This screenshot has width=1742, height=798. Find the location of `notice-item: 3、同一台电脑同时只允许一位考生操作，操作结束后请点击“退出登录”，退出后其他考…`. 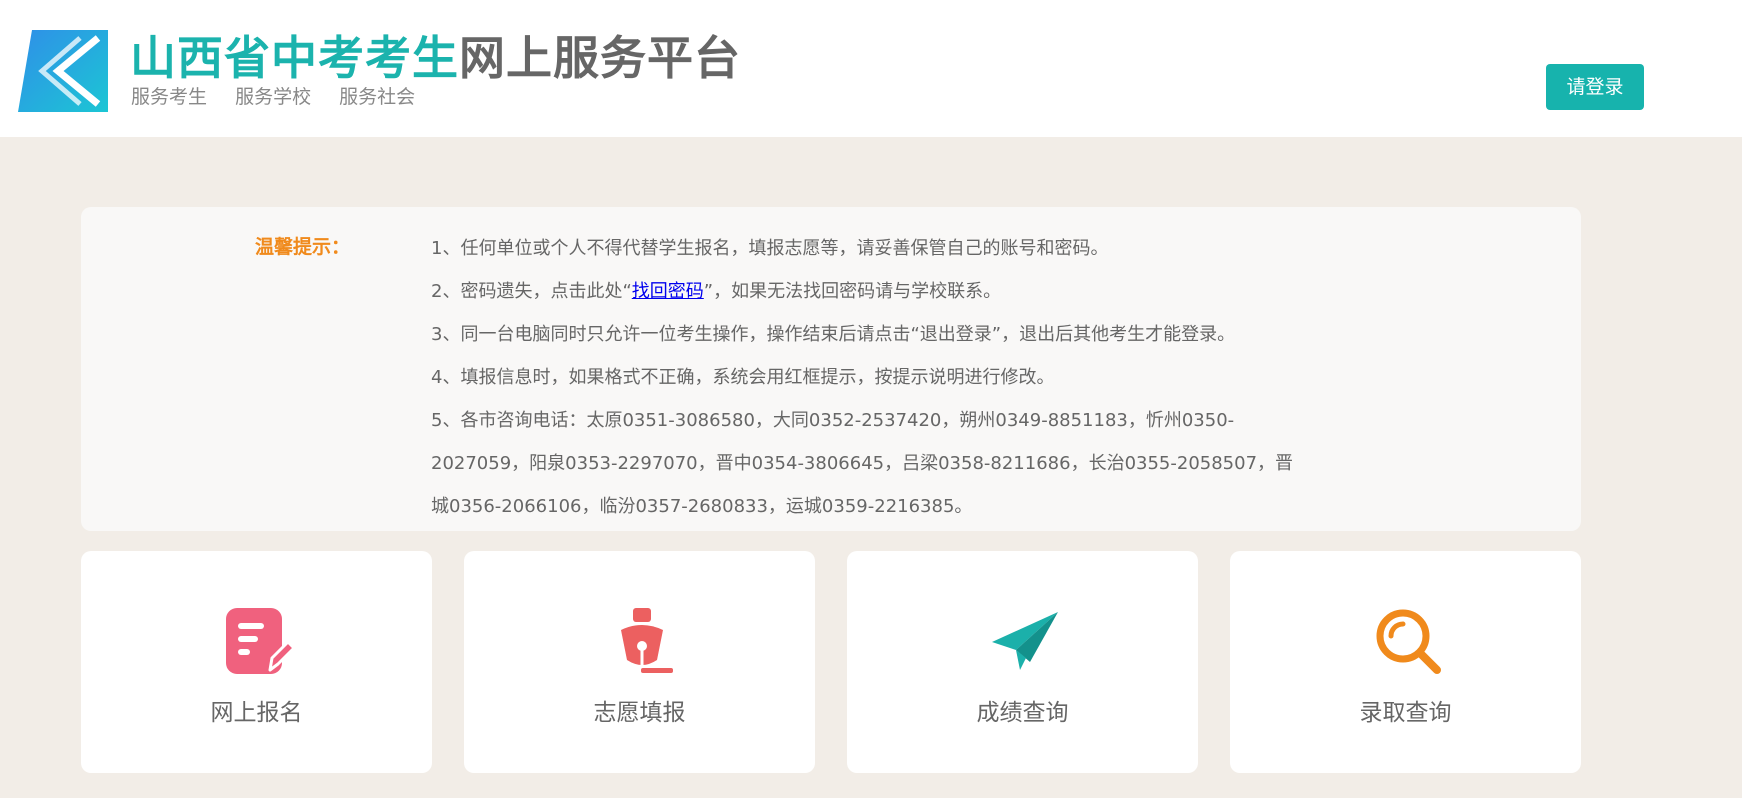

notice-item: 3、同一台电脑同时只允许一位考生操作，操作结束后请点击“退出登录”，退出后其他考… is located at coordinates (833, 334).